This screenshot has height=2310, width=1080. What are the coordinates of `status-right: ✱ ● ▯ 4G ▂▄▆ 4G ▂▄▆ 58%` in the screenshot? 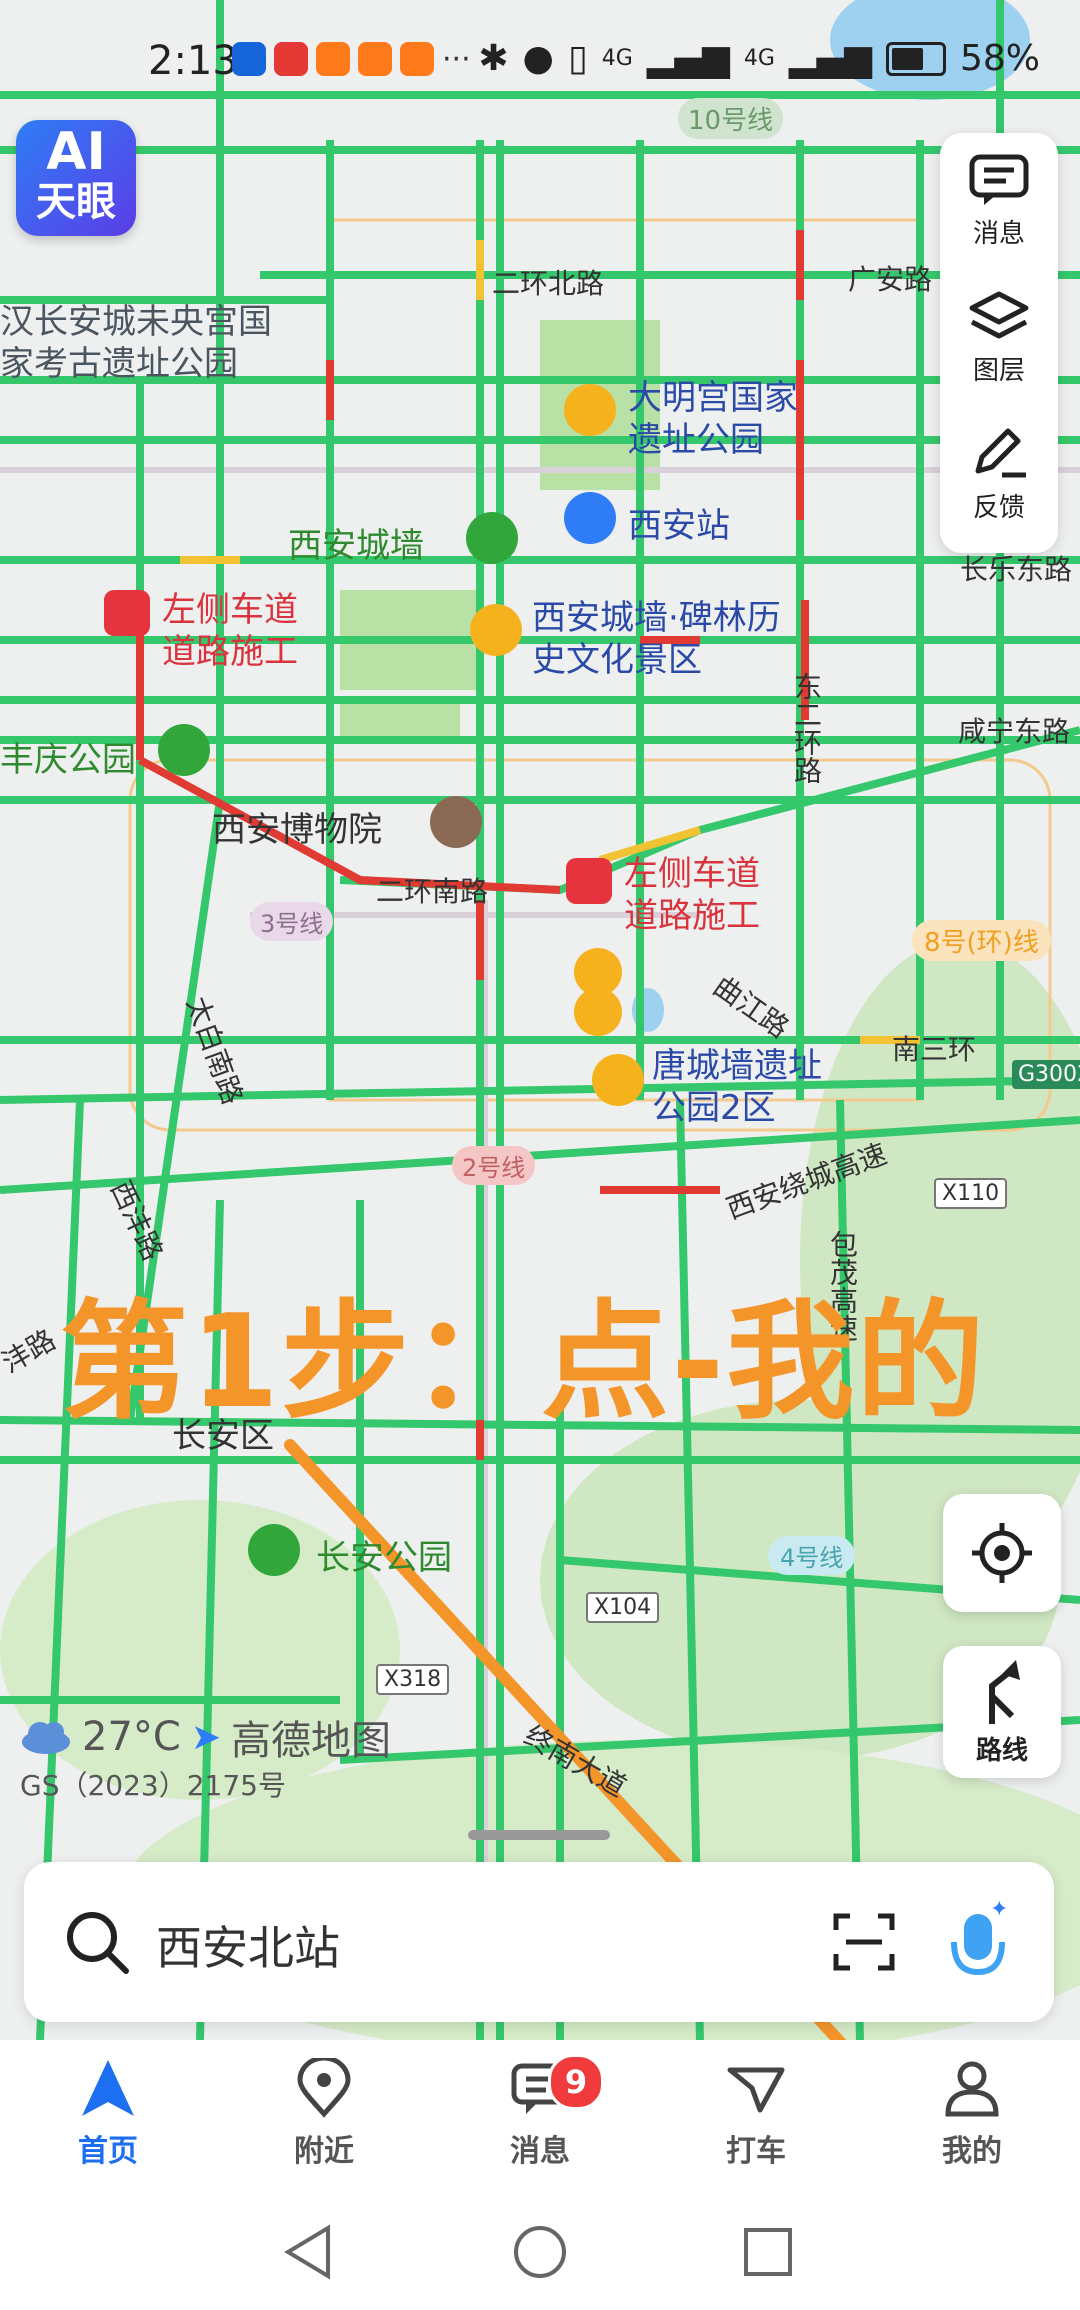 It's located at (759, 58).